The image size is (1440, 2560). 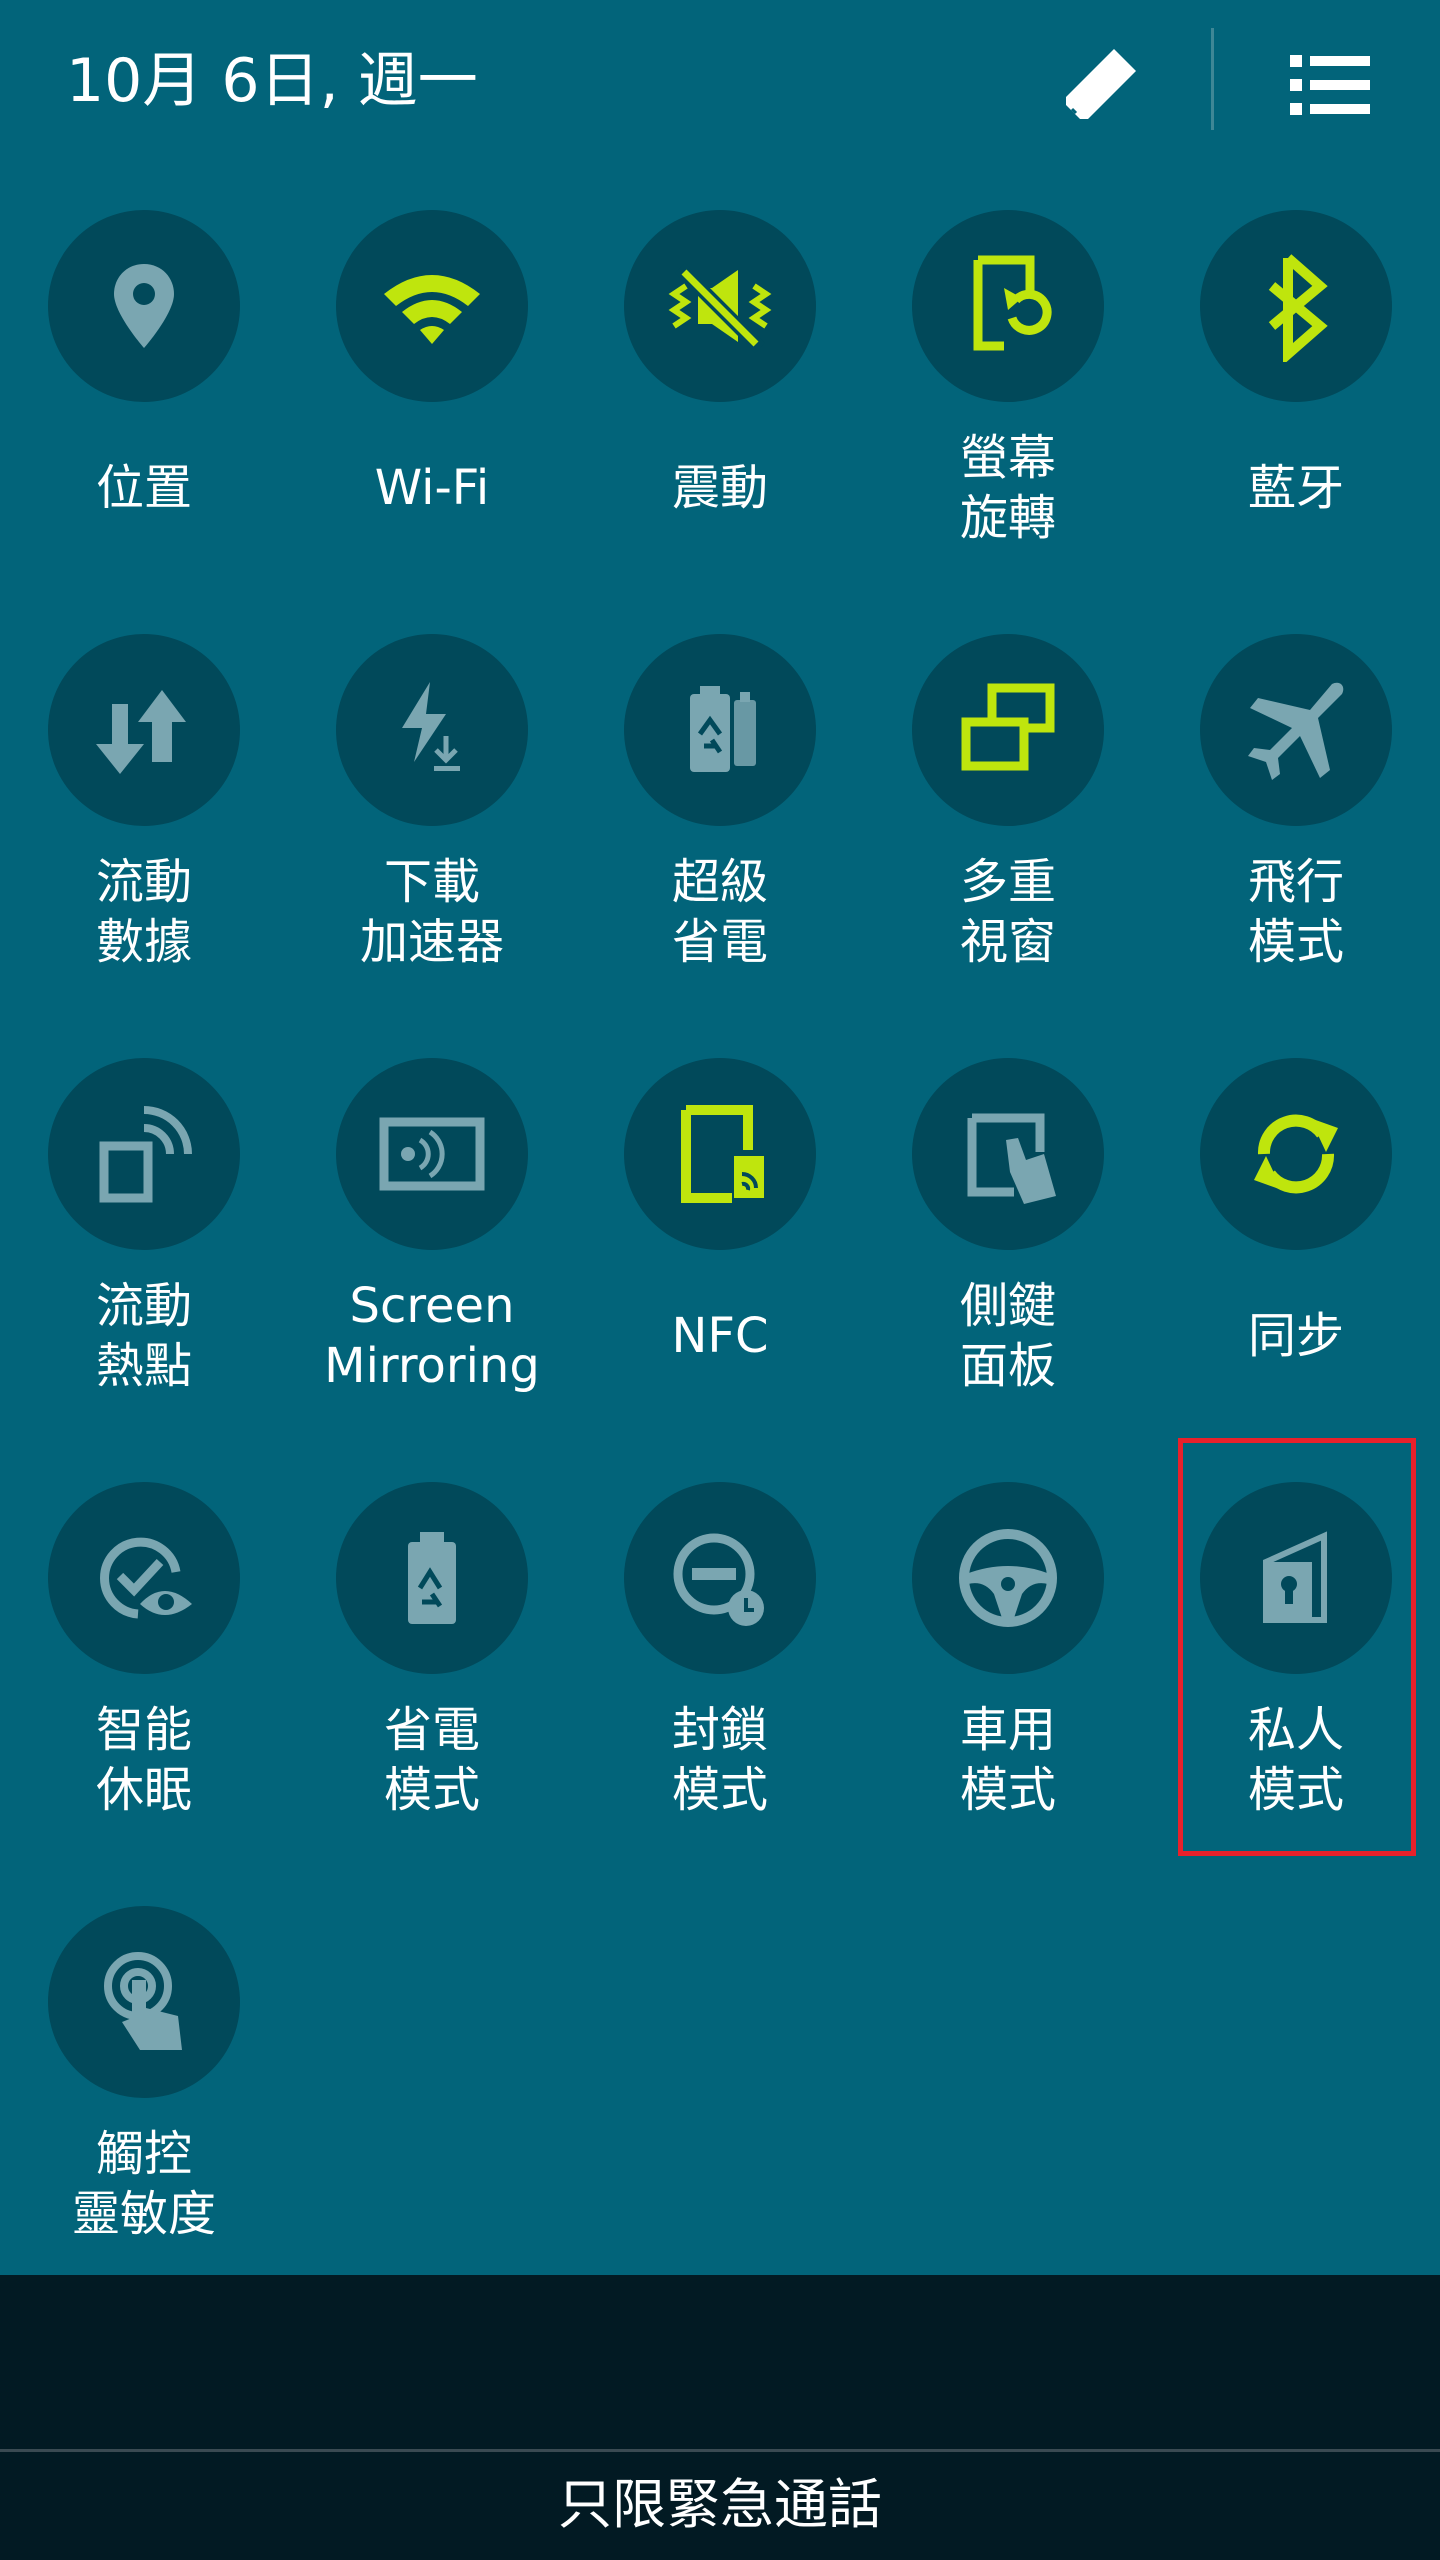 What do you see at coordinates (1008, 1692) in the screenshot?
I see `tile-car-mode: 車用 模式` at bounding box center [1008, 1692].